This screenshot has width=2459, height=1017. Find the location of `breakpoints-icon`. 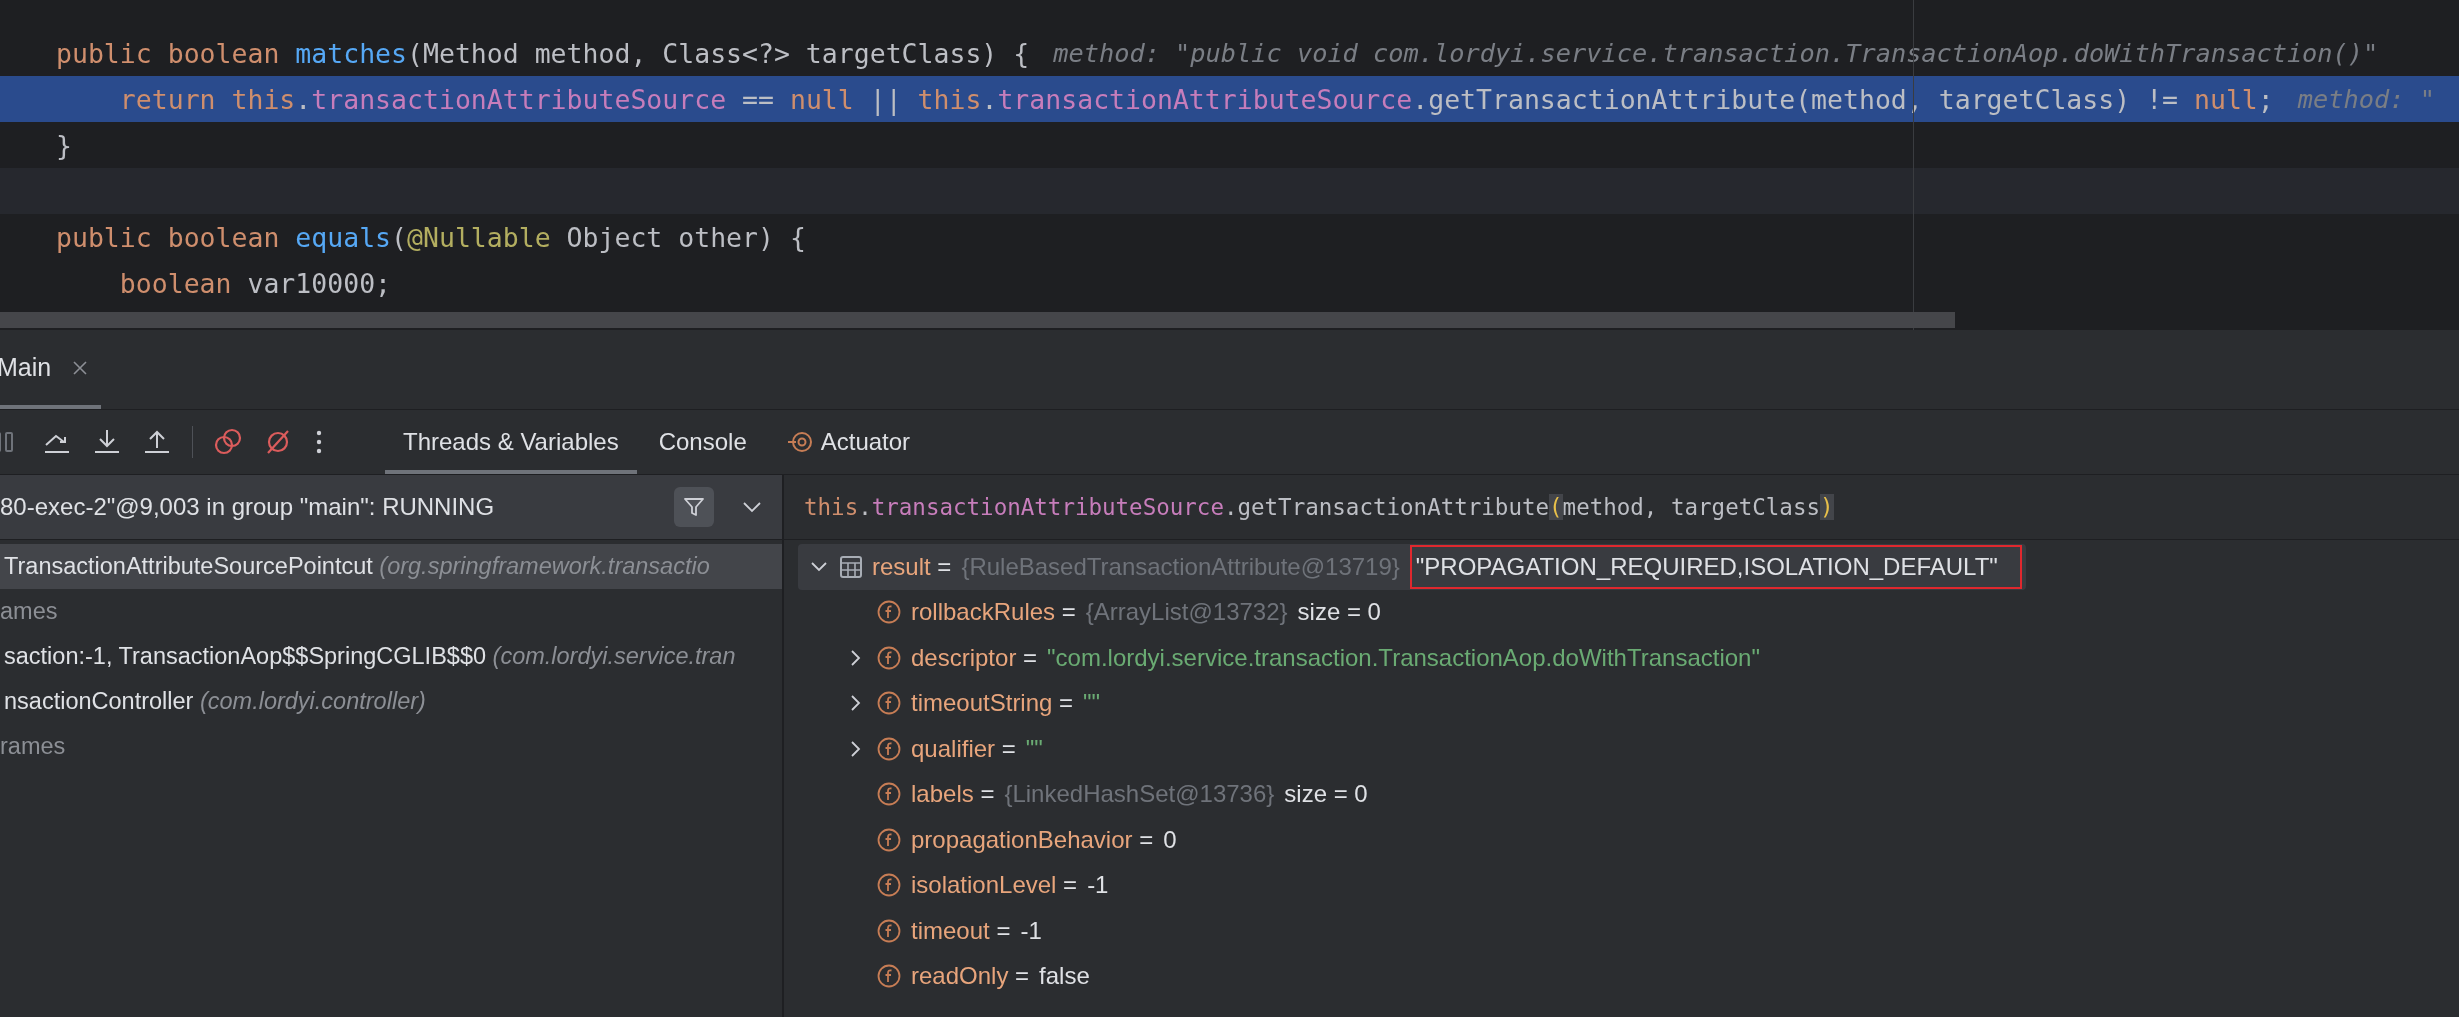

breakpoints-icon is located at coordinates (228, 442).